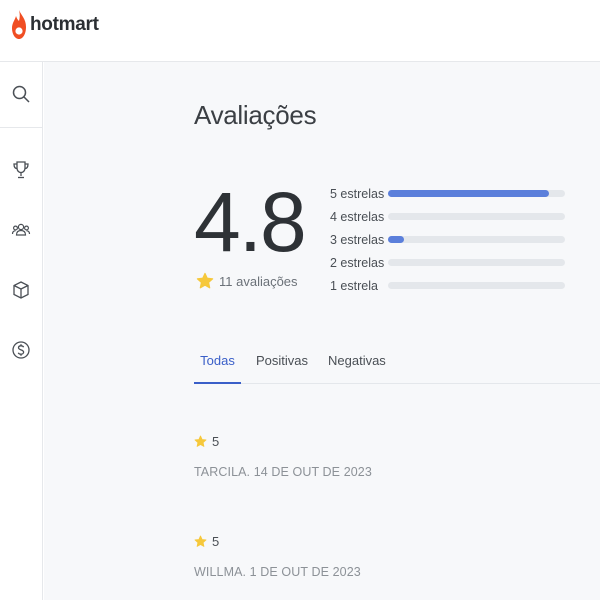  What do you see at coordinates (354, 285) in the screenshot?
I see `distribution-label: 1 estrela` at bounding box center [354, 285].